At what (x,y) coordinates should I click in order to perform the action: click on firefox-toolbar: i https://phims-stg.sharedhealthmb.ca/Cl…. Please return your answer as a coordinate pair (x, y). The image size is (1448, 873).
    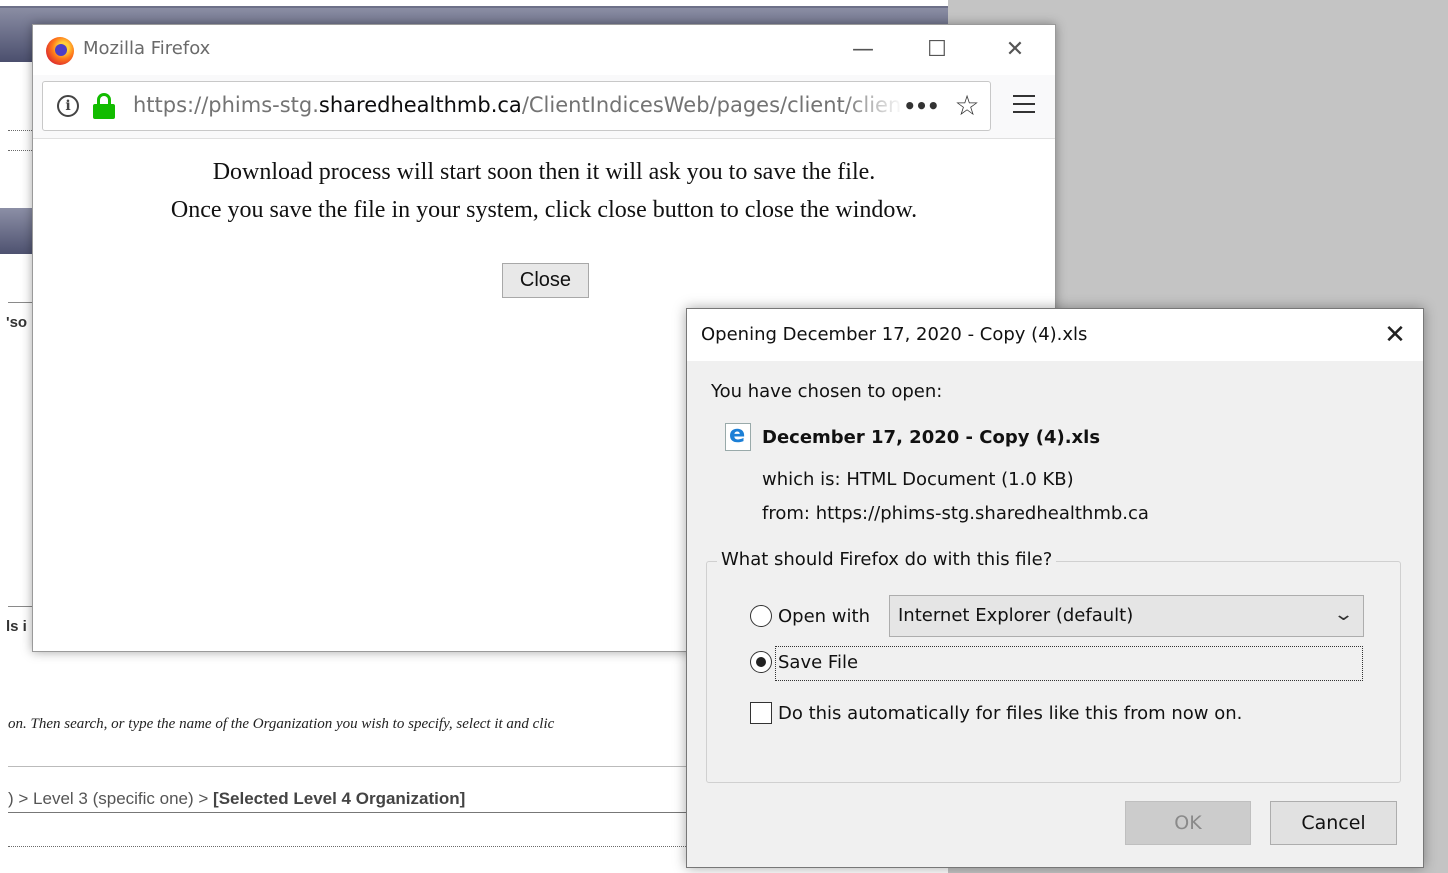
    Looking at the image, I should click on (544, 107).